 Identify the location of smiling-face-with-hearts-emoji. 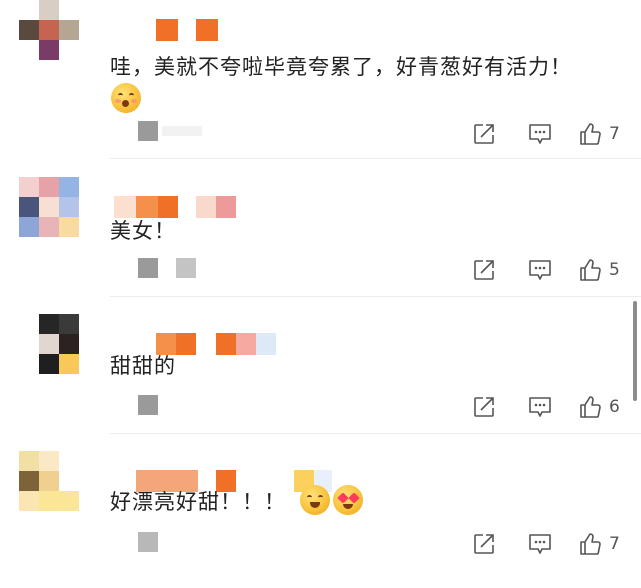
(348, 500).